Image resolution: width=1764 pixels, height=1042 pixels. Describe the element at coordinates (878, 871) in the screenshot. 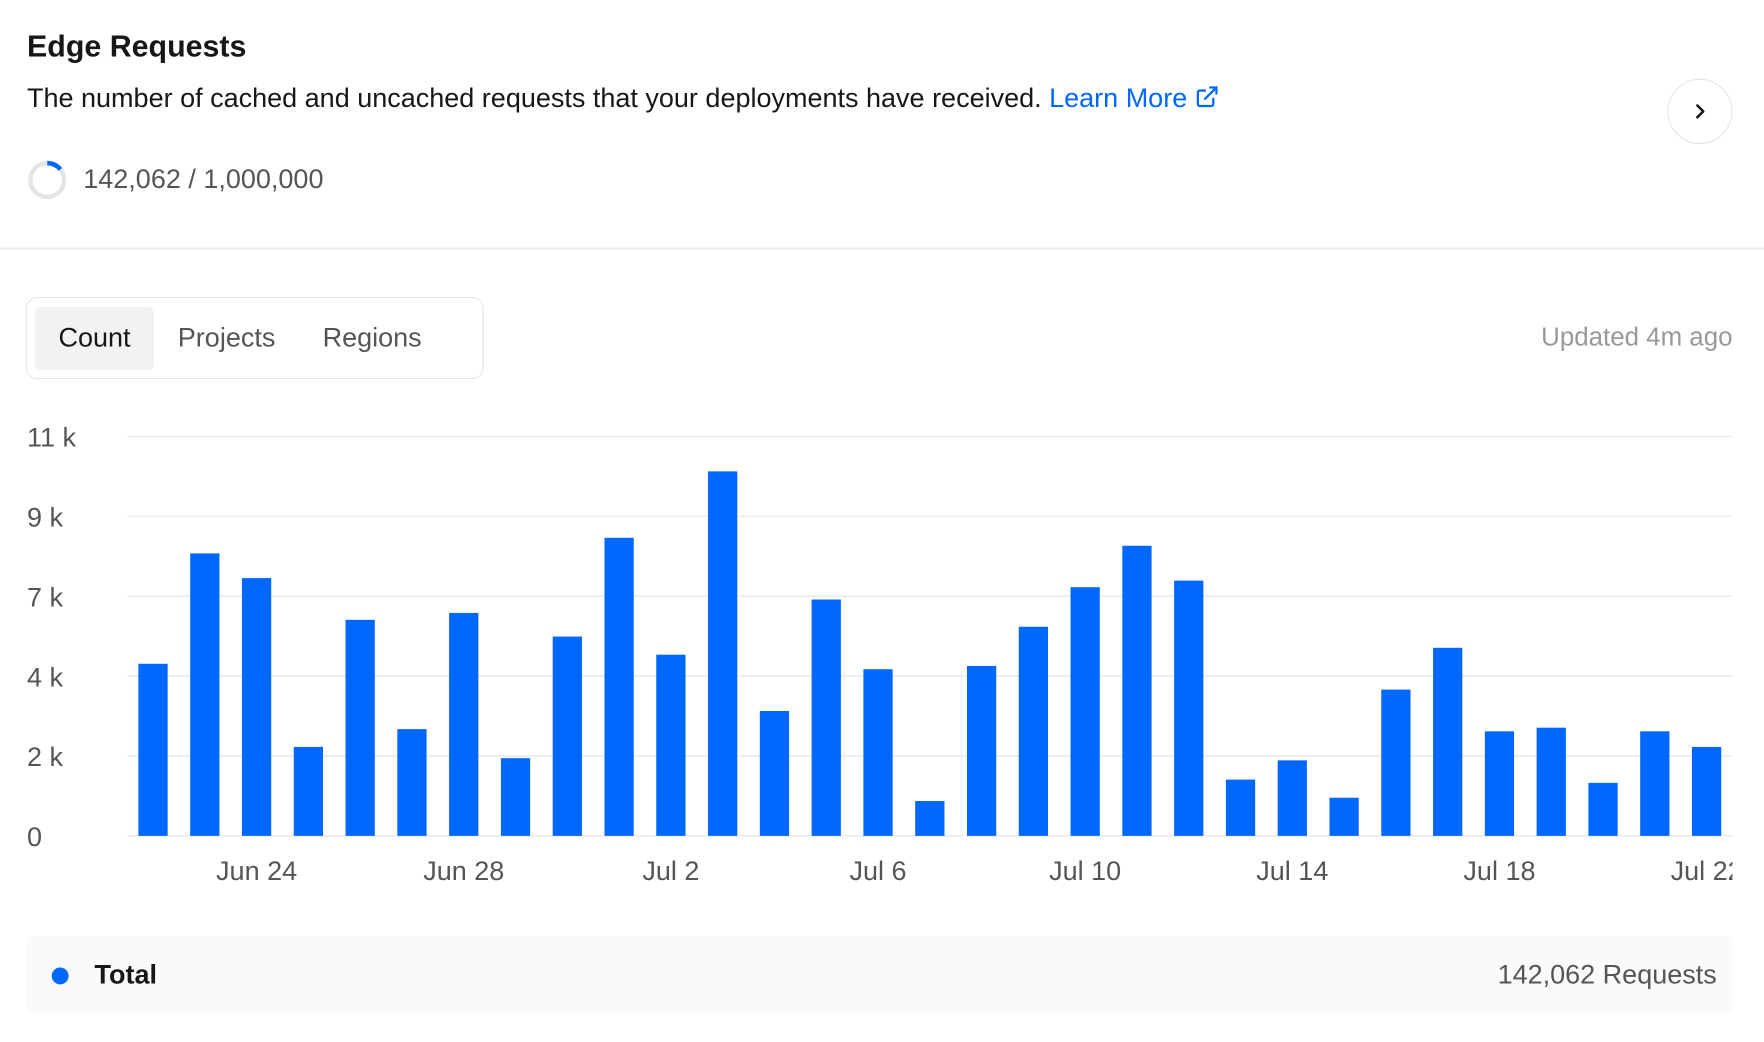

I see `x-tick-label: Jul 6` at that location.